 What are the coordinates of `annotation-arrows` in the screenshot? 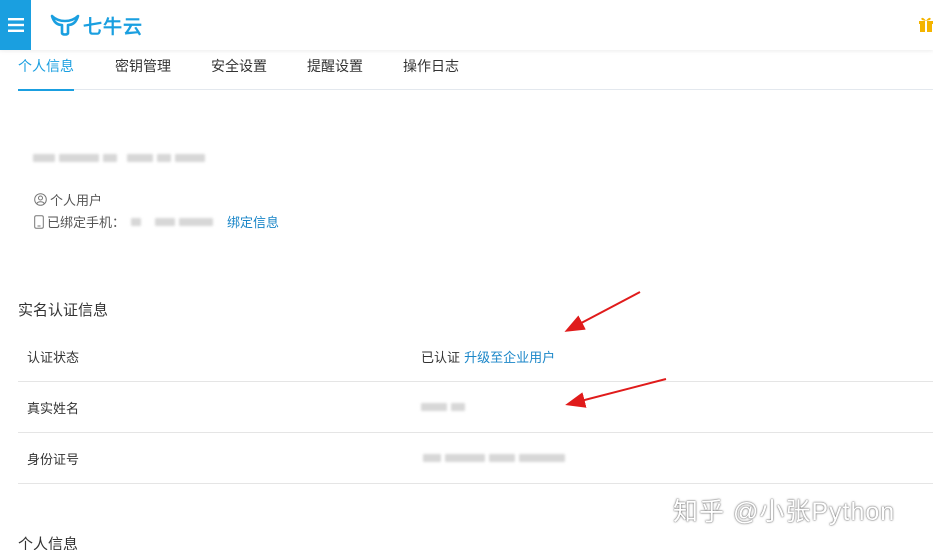 It's located at (615, 349).